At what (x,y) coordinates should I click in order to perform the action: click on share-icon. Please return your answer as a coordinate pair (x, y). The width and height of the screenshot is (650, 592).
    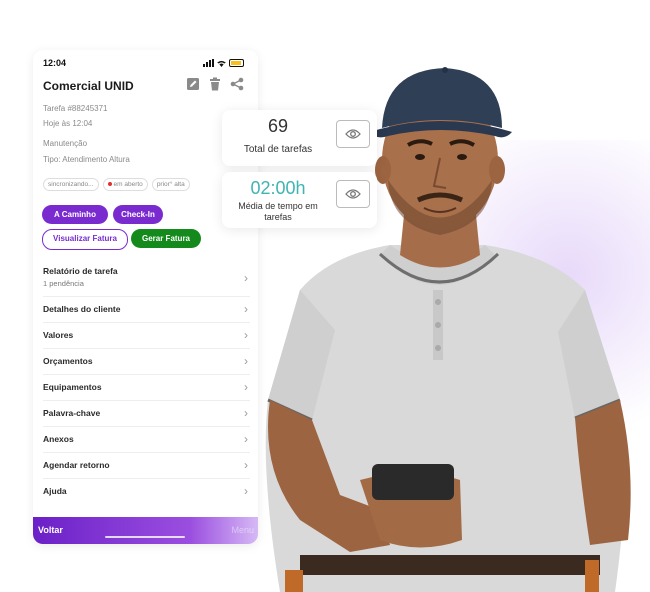
    Looking at the image, I should click on (237, 84).